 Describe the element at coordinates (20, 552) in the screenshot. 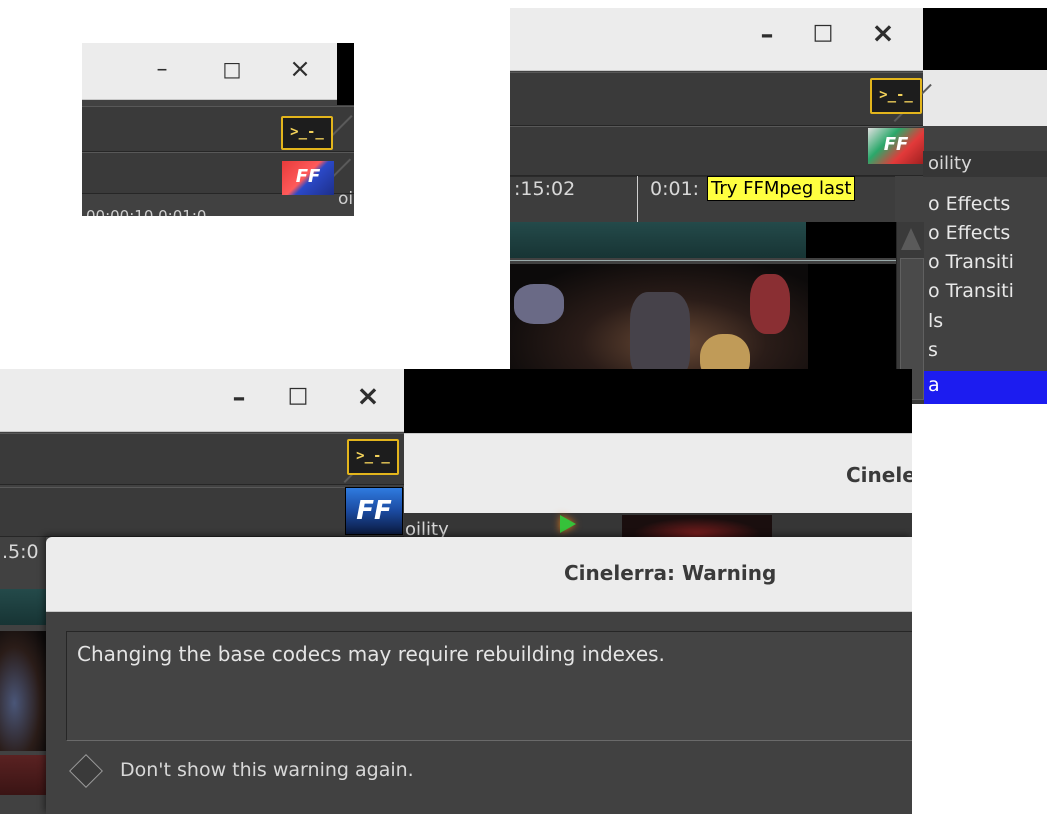

I see `timecode-label: .5:0` at that location.